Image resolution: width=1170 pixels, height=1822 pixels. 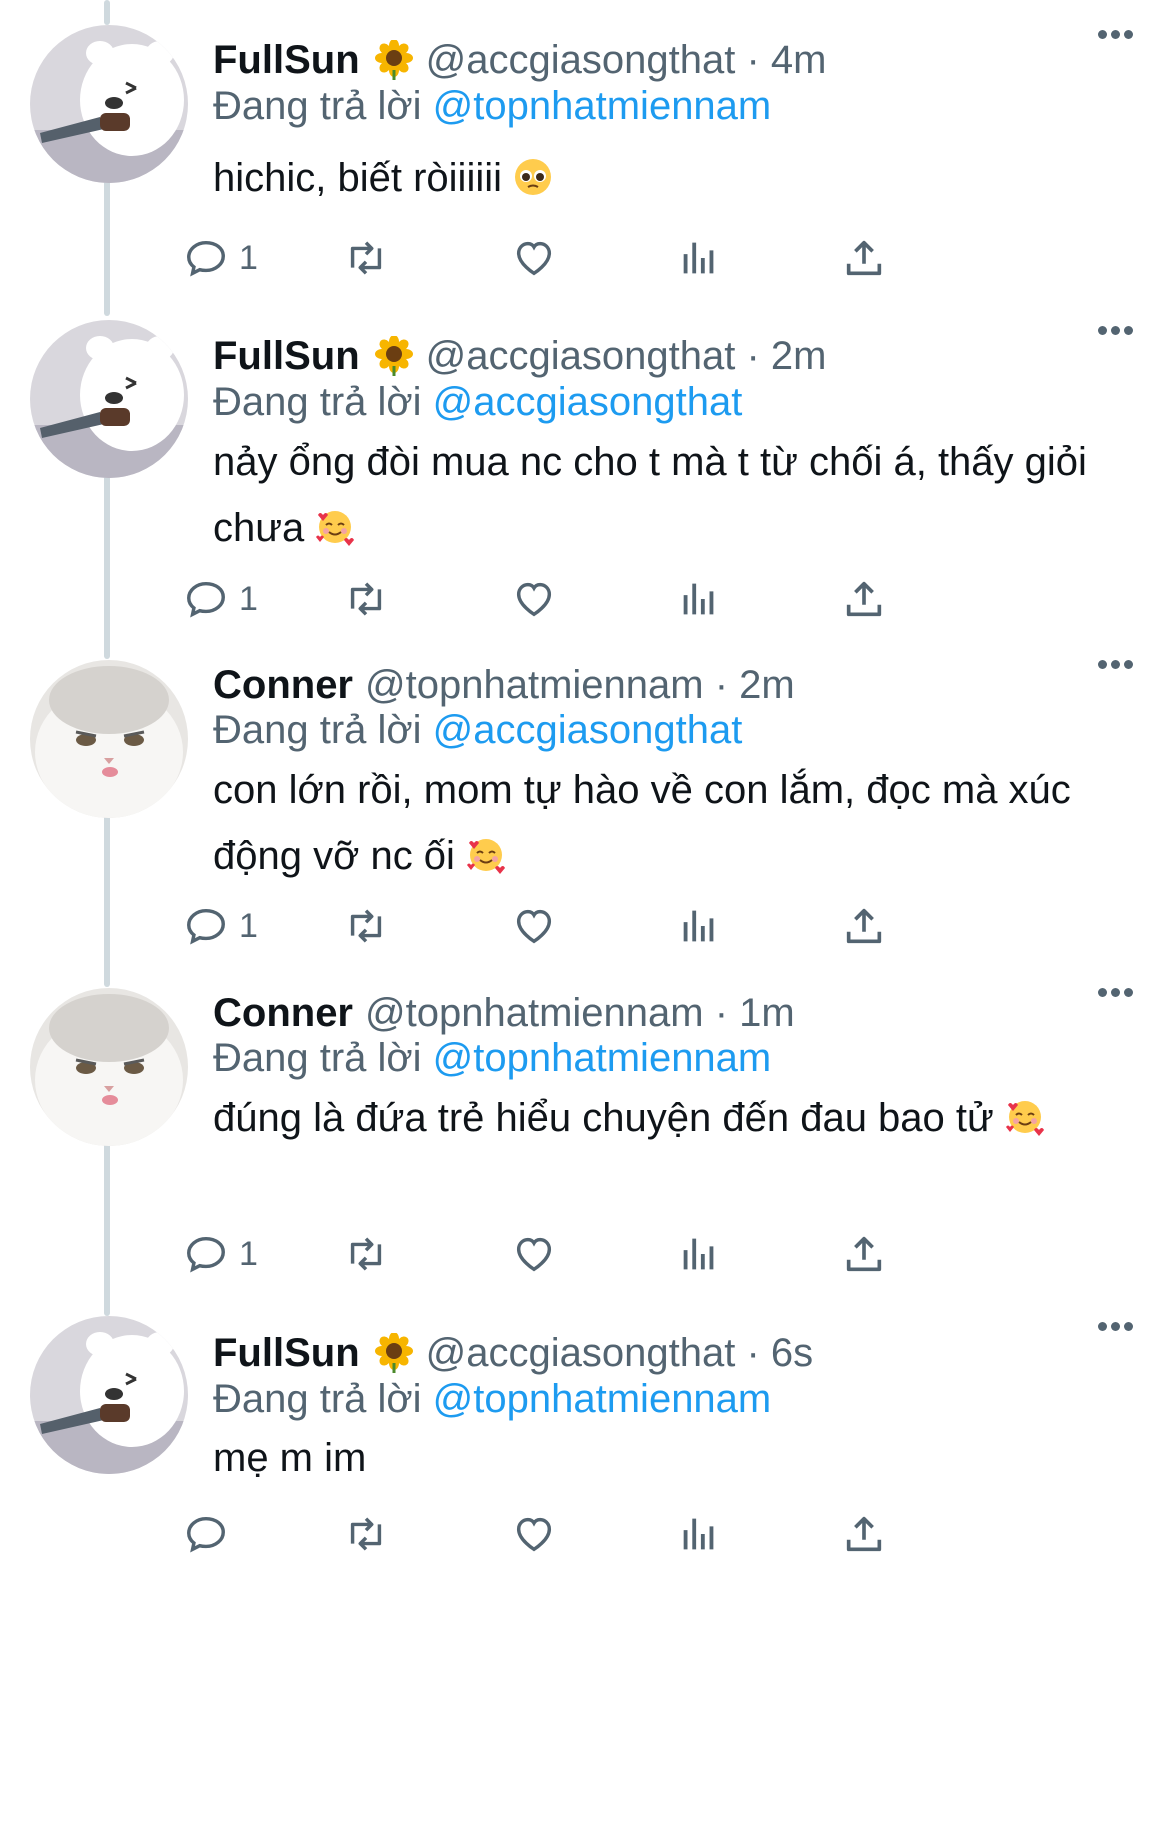 What do you see at coordinates (619, 1353) in the screenshot?
I see `handle-and-time: @accgiasongthat · 6s` at bounding box center [619, 1353].